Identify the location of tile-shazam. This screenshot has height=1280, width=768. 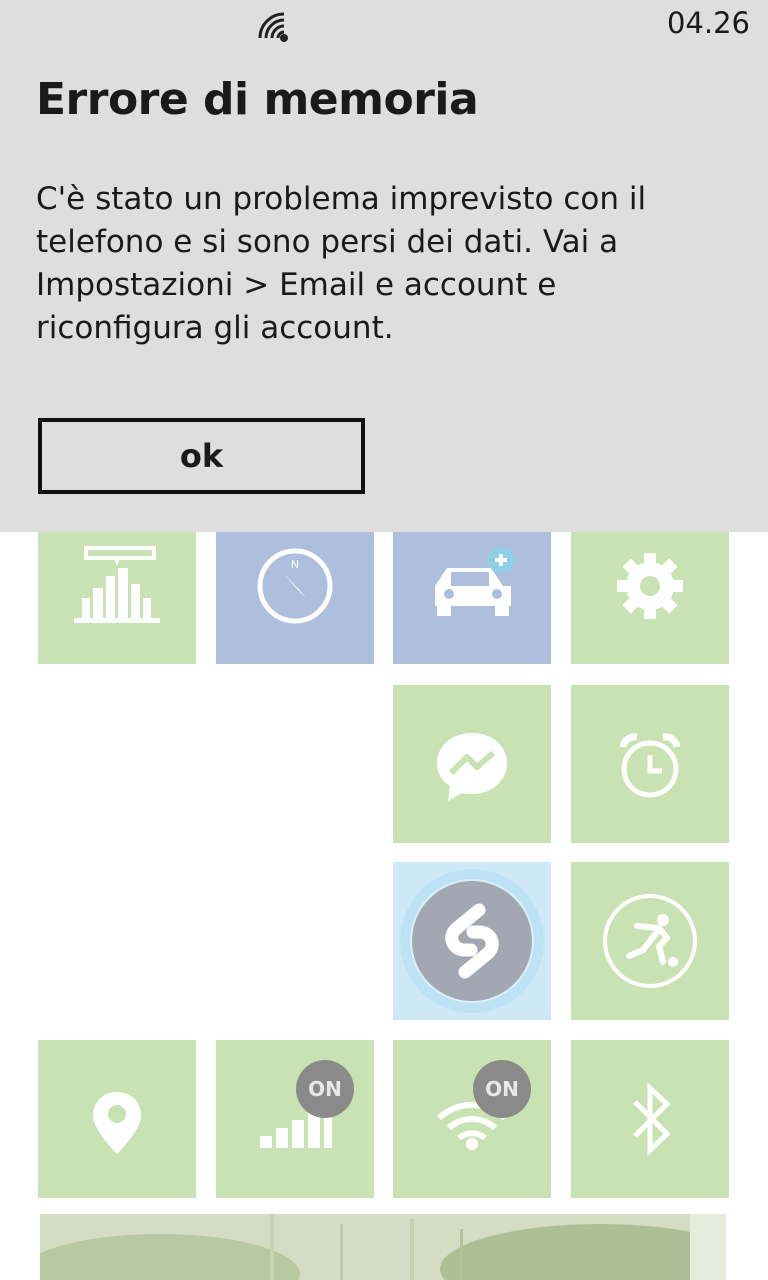
(472, 941).